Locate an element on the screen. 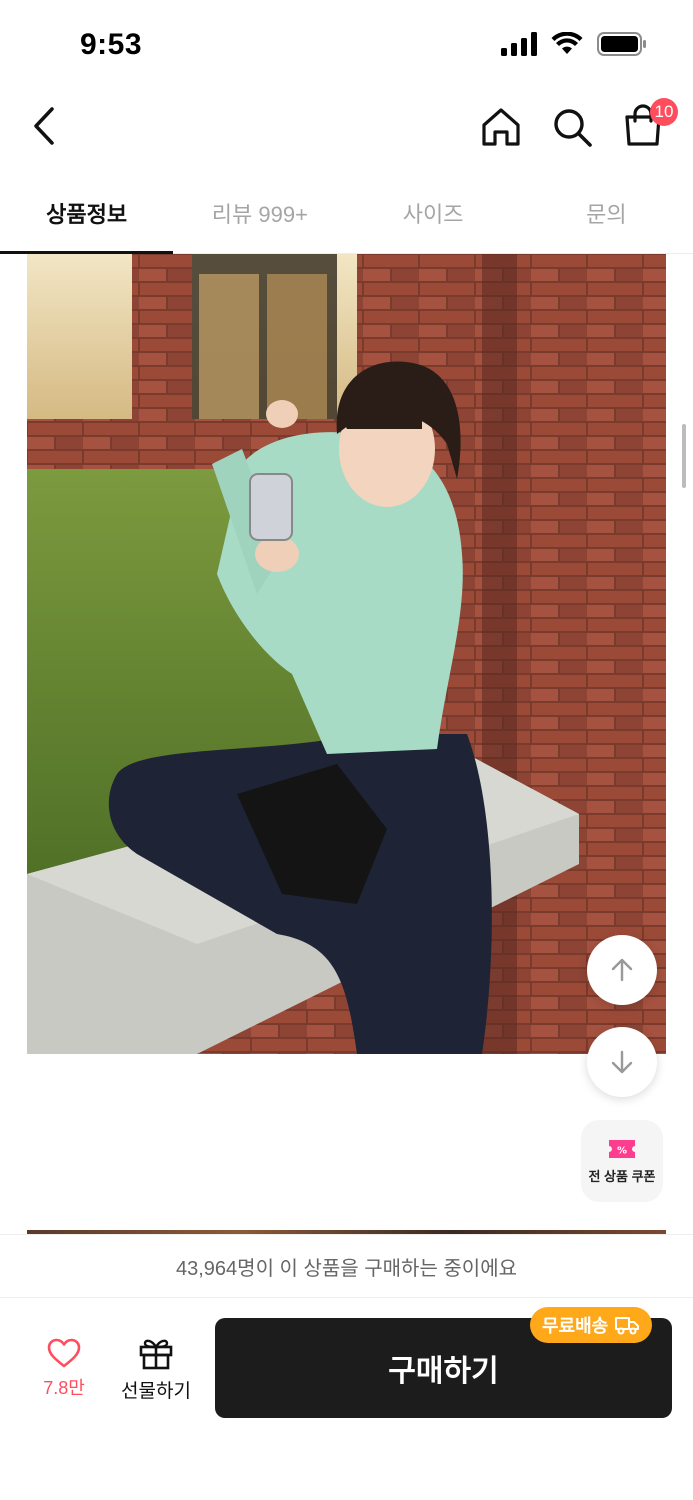 This screenshot has width=693, height=1500. tab-size: 사이즈 is located at coordinates (433, 212).